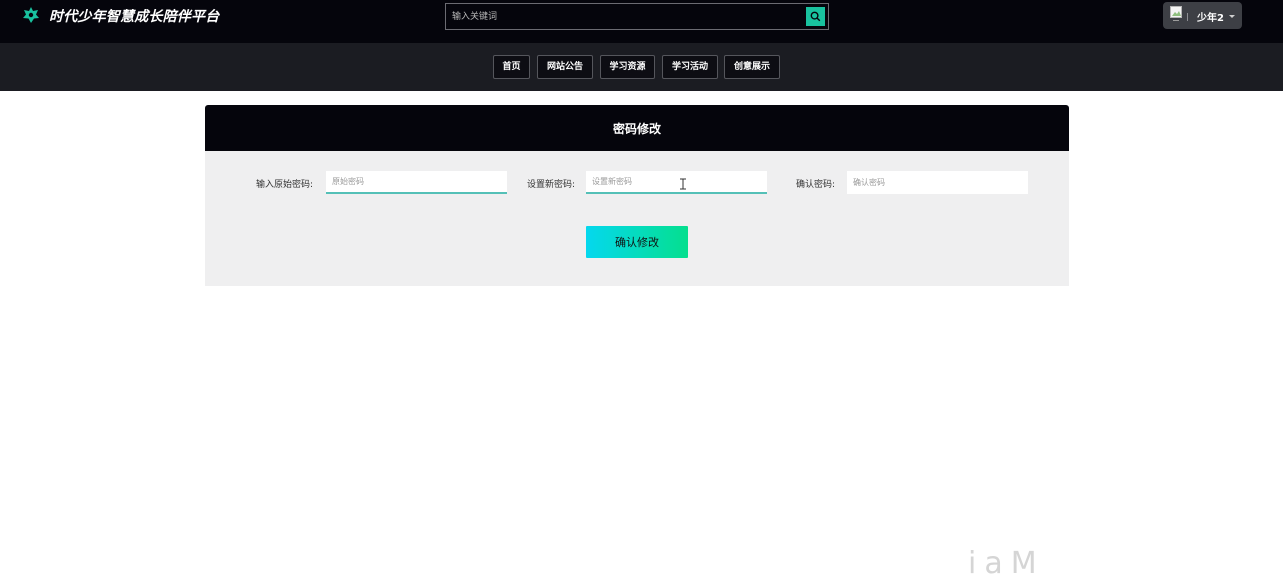  I want to click on new-password-input, so click(676, 182).